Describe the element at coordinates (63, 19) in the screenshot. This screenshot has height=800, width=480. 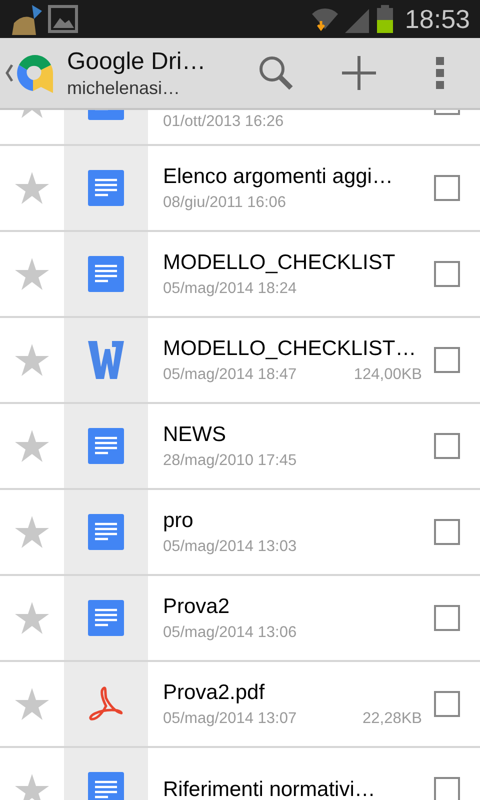
I see `image-icon` at that location.